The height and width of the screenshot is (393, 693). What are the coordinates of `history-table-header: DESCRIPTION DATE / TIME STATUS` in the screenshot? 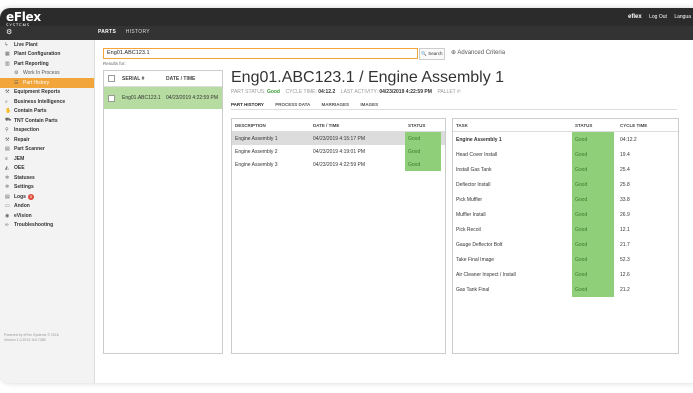 It's located at (338, 125).